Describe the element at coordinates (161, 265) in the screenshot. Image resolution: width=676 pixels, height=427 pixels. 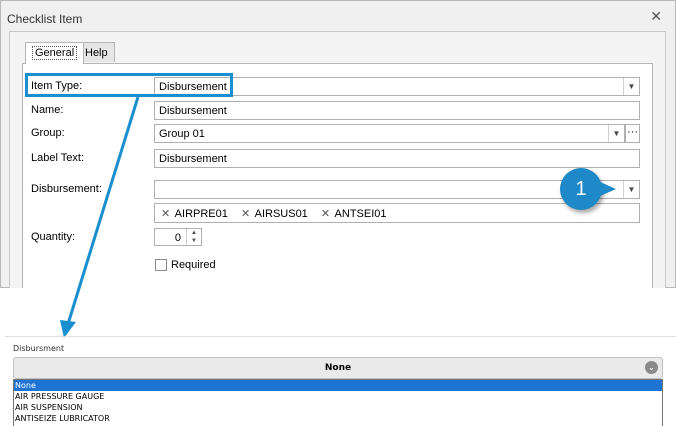
I see `required-checkbox` at that location.